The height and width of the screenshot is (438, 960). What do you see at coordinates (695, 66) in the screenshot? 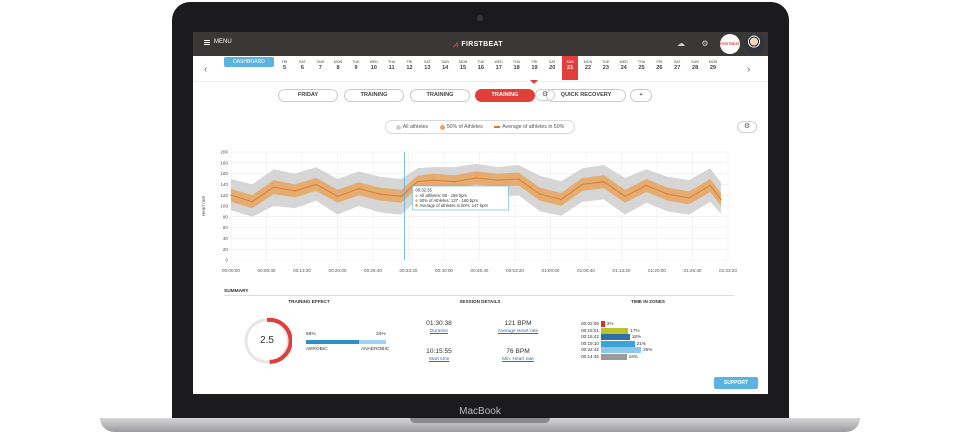
I see `date-item: SUN 28` at bounding box center [695, 66].